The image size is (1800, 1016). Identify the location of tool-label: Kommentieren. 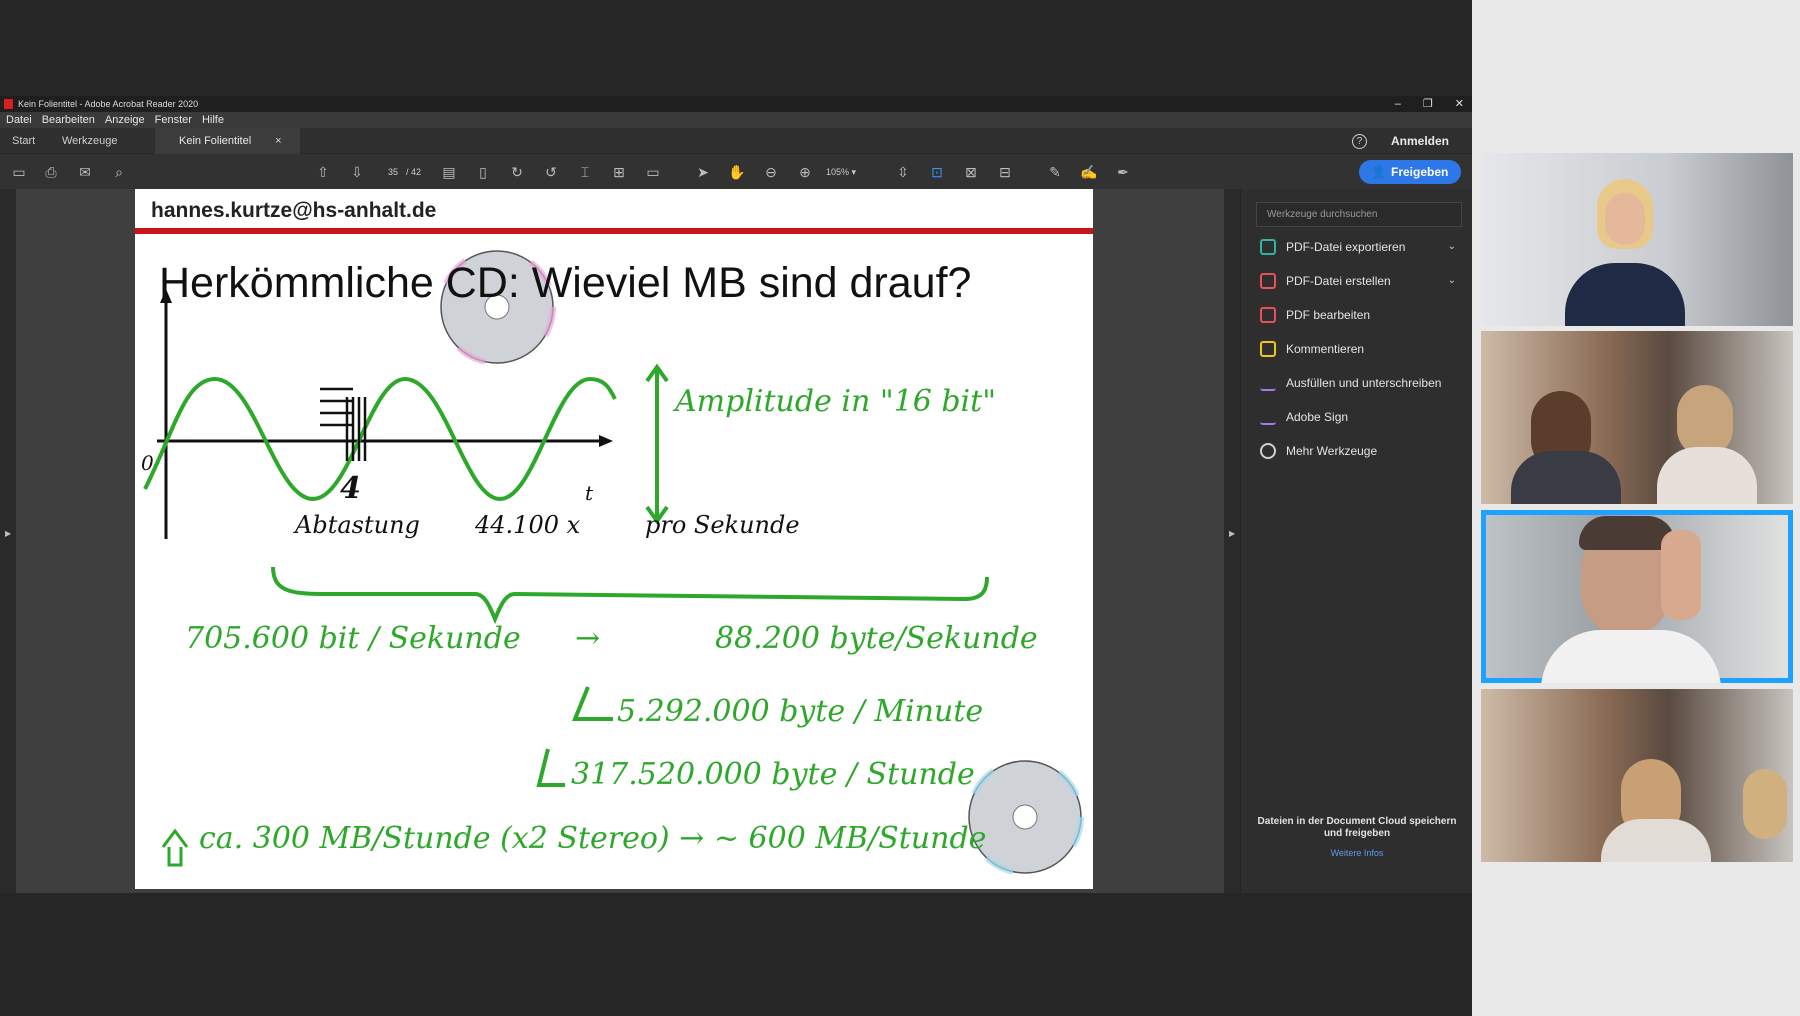
(1325, 349).